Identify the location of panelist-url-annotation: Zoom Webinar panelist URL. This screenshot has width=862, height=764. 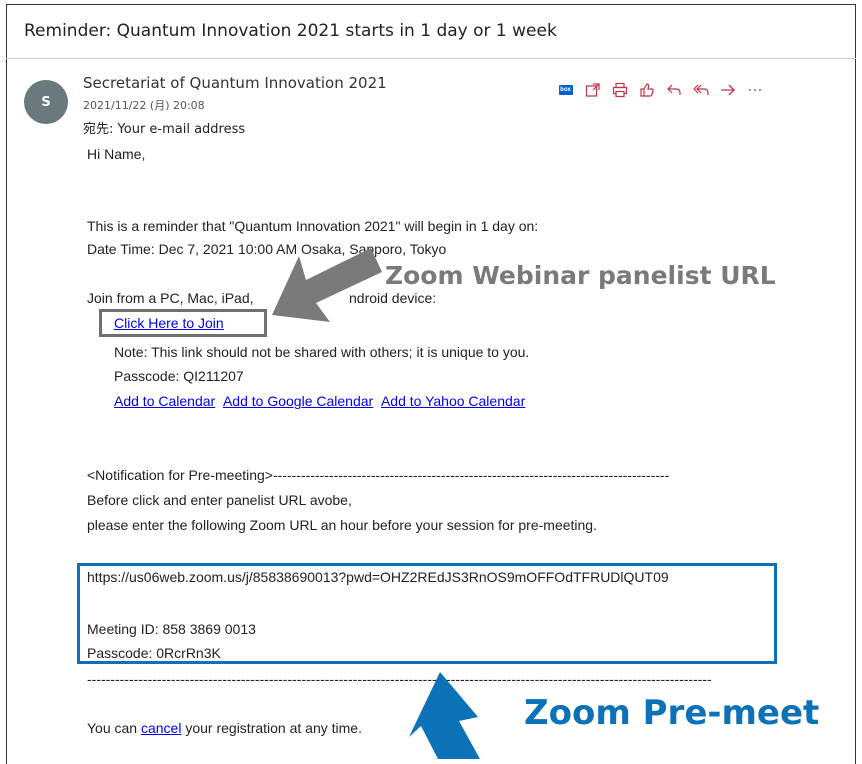
(580, 275).